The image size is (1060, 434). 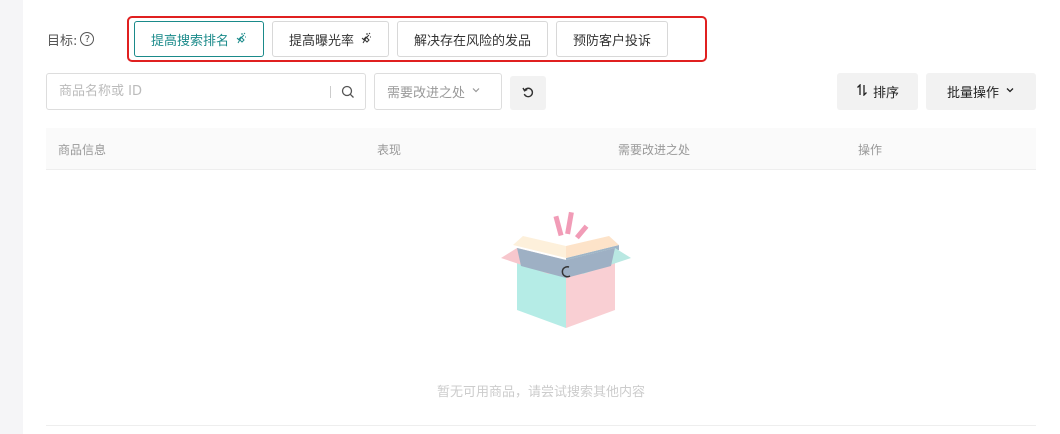 I want to click on tab-label: 解决存在风险的发品, so click(x=473, y=41).